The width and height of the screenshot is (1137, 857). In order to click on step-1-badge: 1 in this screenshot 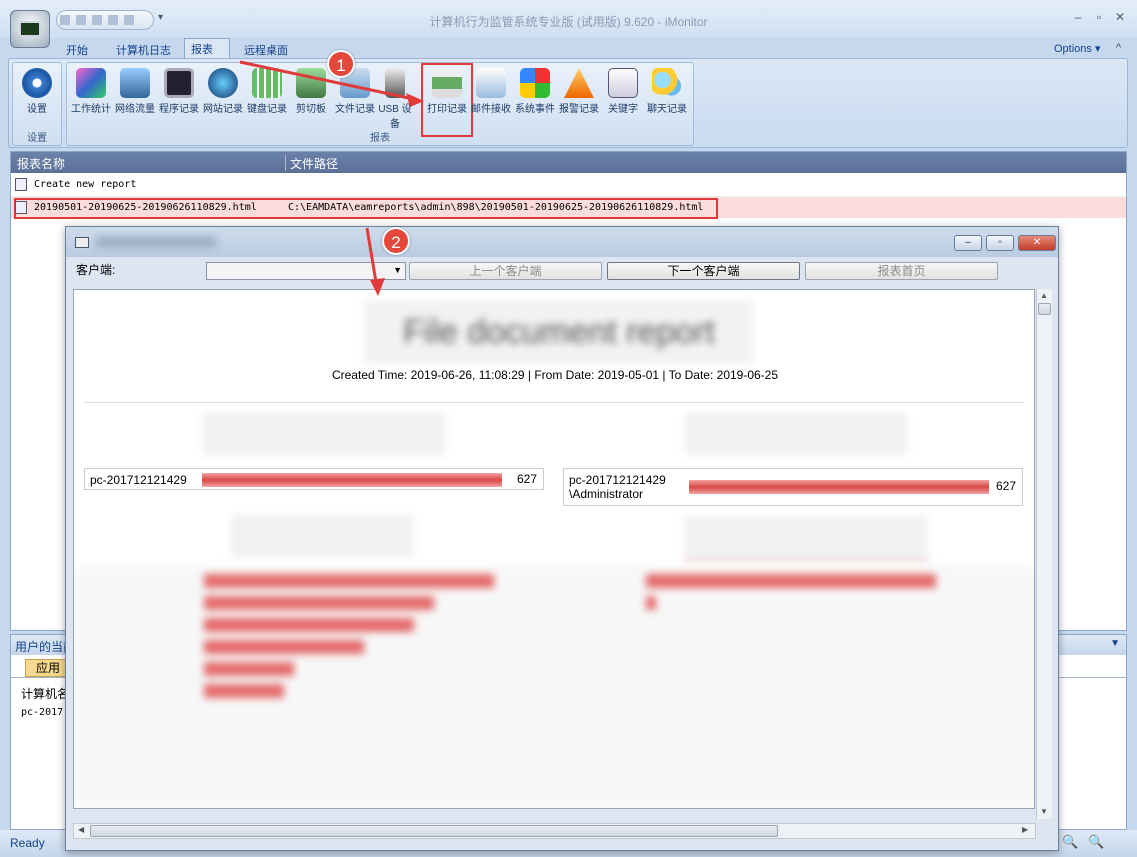, I will do `click(341, 64)`.